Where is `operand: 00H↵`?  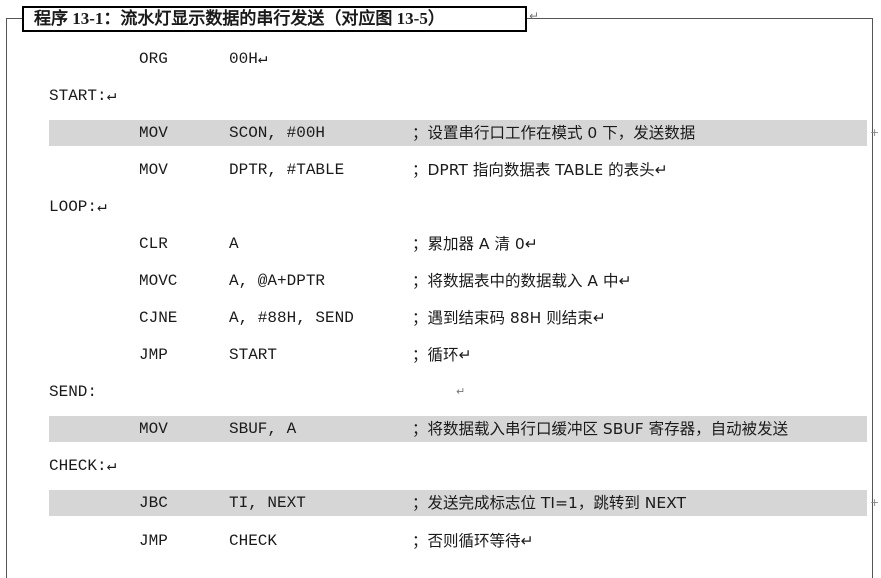 operand: 00H↵ is located at coordinates (248, 59).